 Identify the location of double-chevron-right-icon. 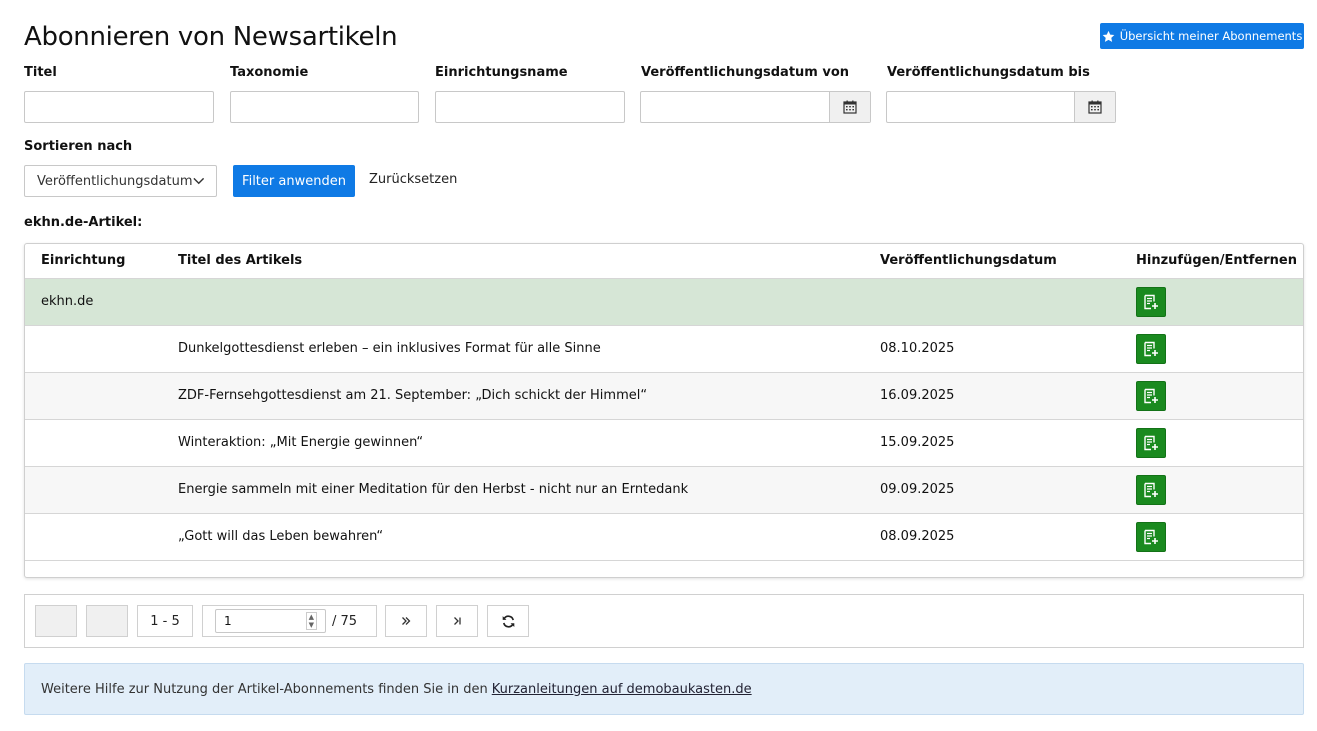
(406, 621).